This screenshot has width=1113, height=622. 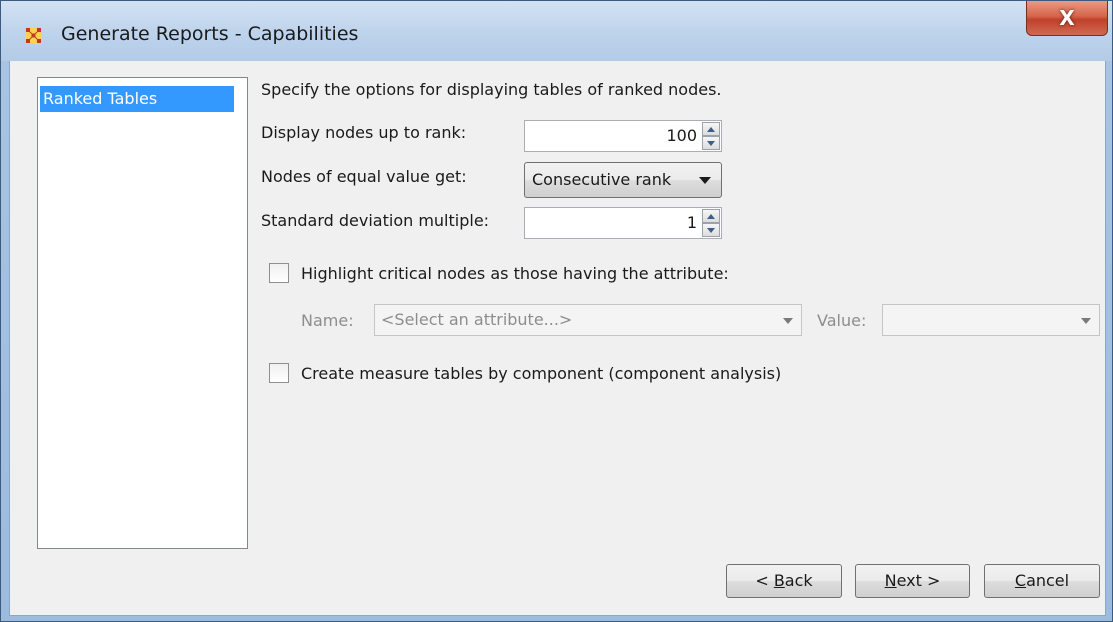 I want to click on next-button: Next >, so click(x=912, y=581).